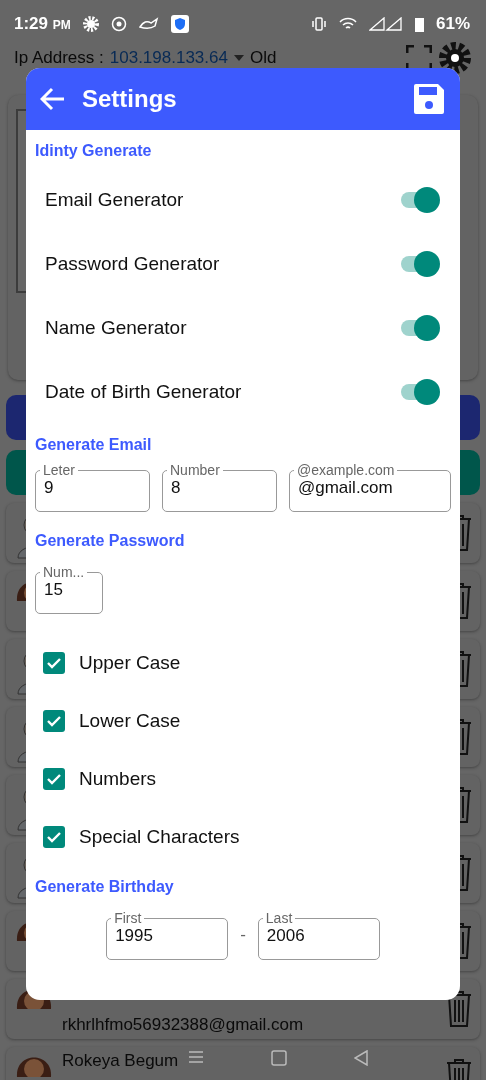  I want to click on field-label: Last, so click(279, 918).